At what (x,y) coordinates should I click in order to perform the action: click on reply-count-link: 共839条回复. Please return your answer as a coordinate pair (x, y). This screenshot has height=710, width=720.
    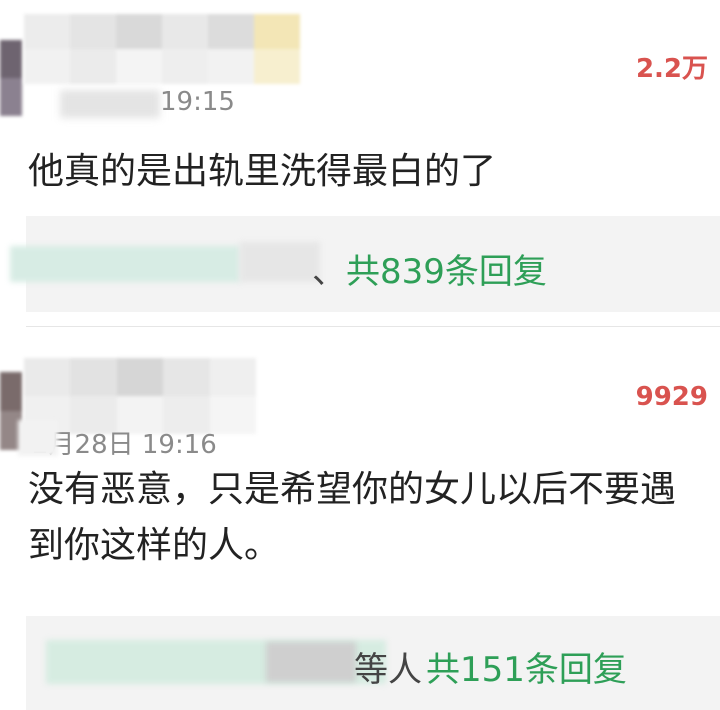
    Looking at the image, I should click on (446, 268).